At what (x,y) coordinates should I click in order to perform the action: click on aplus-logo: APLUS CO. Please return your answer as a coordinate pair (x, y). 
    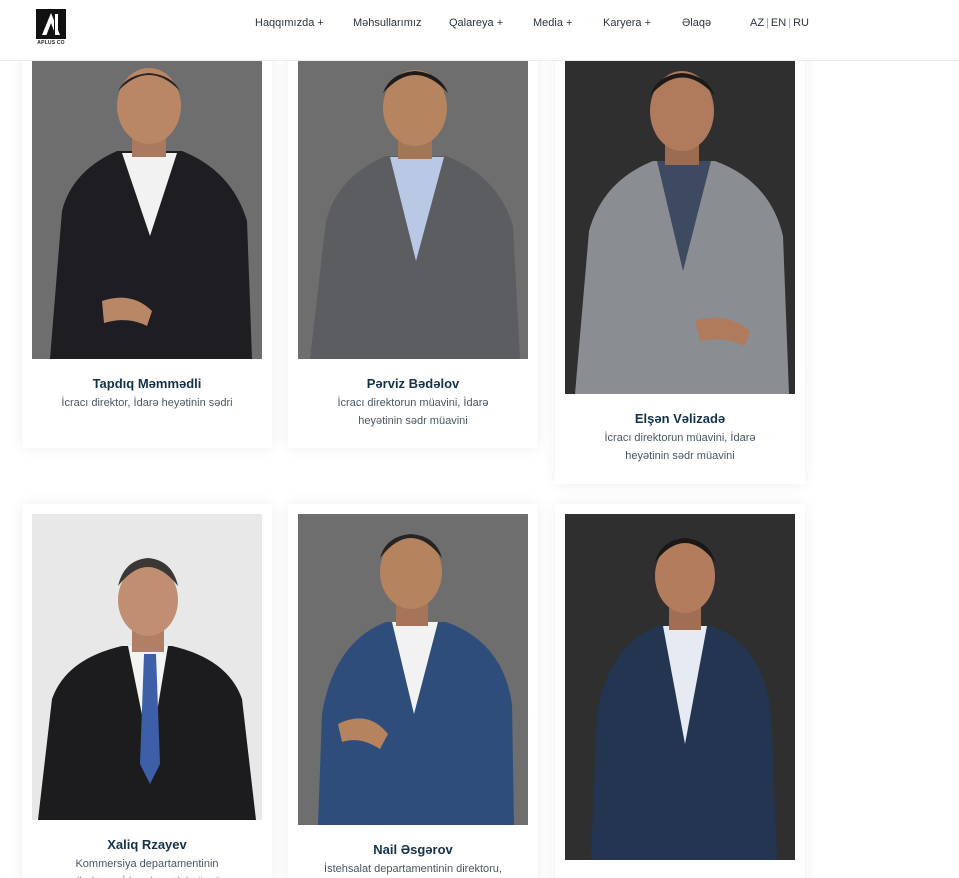
    Looking at the image, I should click on (51, 27).